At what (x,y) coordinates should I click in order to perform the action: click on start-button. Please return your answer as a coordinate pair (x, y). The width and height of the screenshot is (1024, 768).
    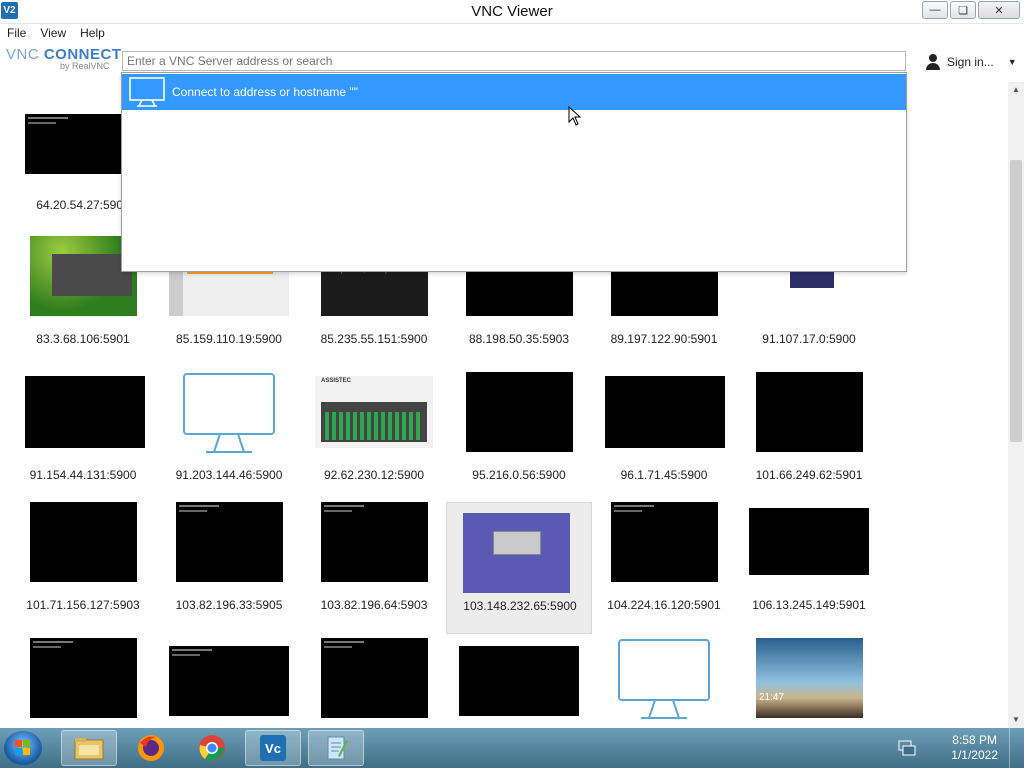
    Looking at the image, I should click on (23, 748).